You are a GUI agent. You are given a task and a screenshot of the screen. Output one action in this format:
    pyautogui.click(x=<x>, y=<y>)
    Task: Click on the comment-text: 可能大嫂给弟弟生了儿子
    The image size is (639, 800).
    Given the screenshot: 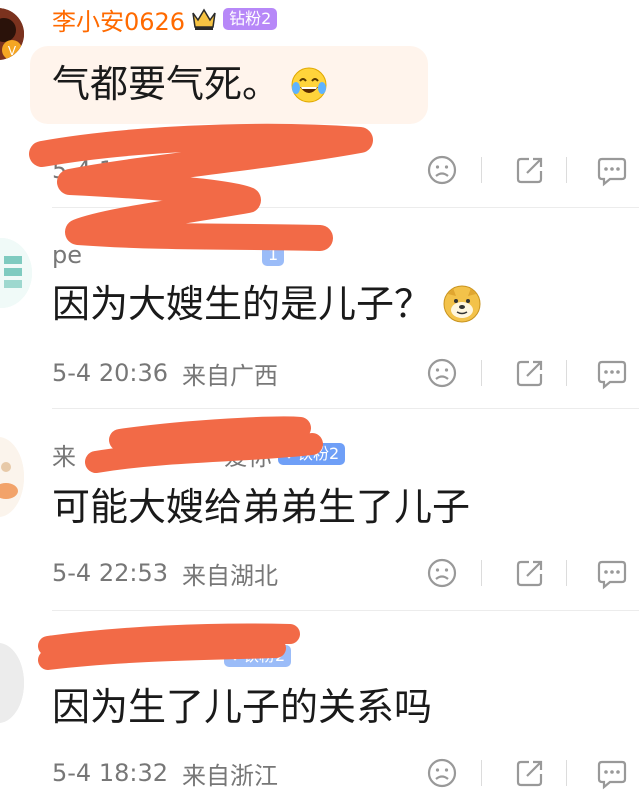 What is the action you would take?
    pyautogui.click(x=261, y=507)
    